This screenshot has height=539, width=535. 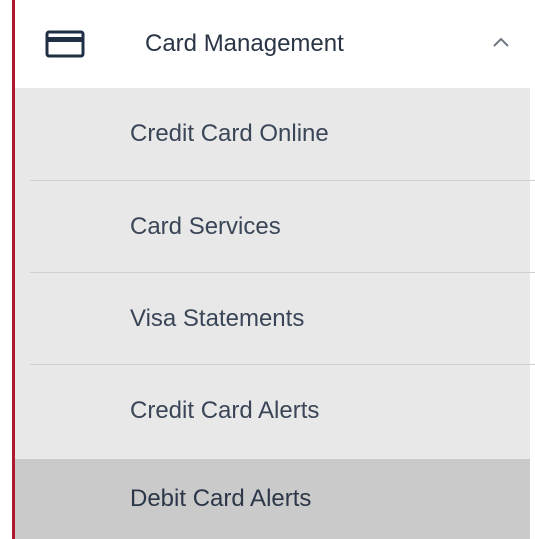 I want to click on submenu-item-label: Debit Card Alerts, so click(x=221, y=498).